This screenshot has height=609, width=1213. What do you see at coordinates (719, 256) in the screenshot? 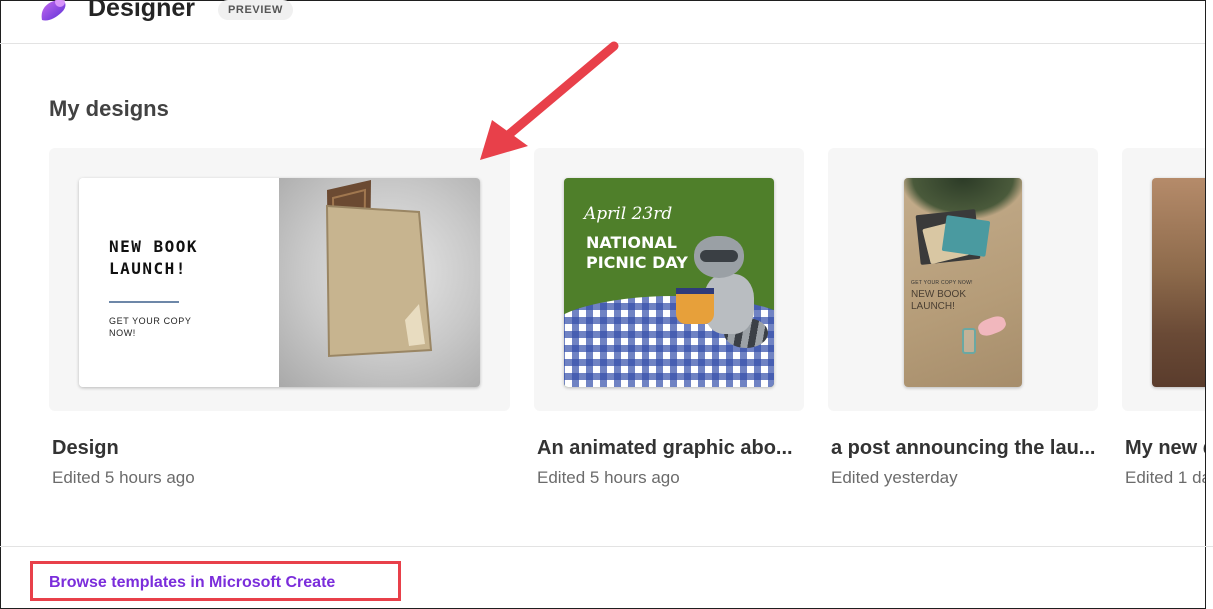
I see `raccoon-mask` at bounding box center [719, 256].